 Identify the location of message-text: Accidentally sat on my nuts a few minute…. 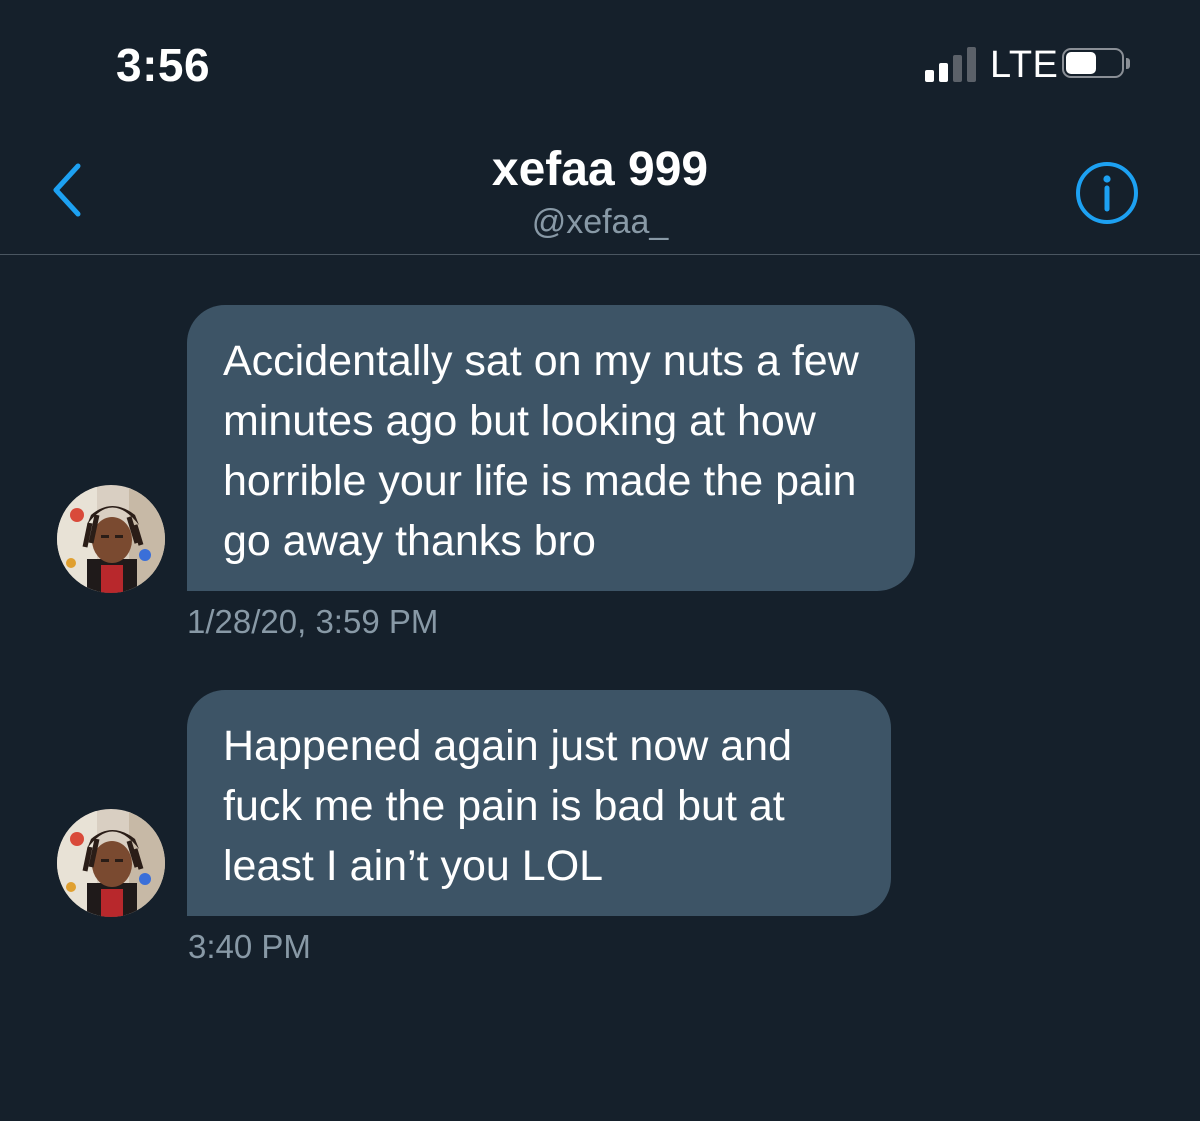
(541, 451).